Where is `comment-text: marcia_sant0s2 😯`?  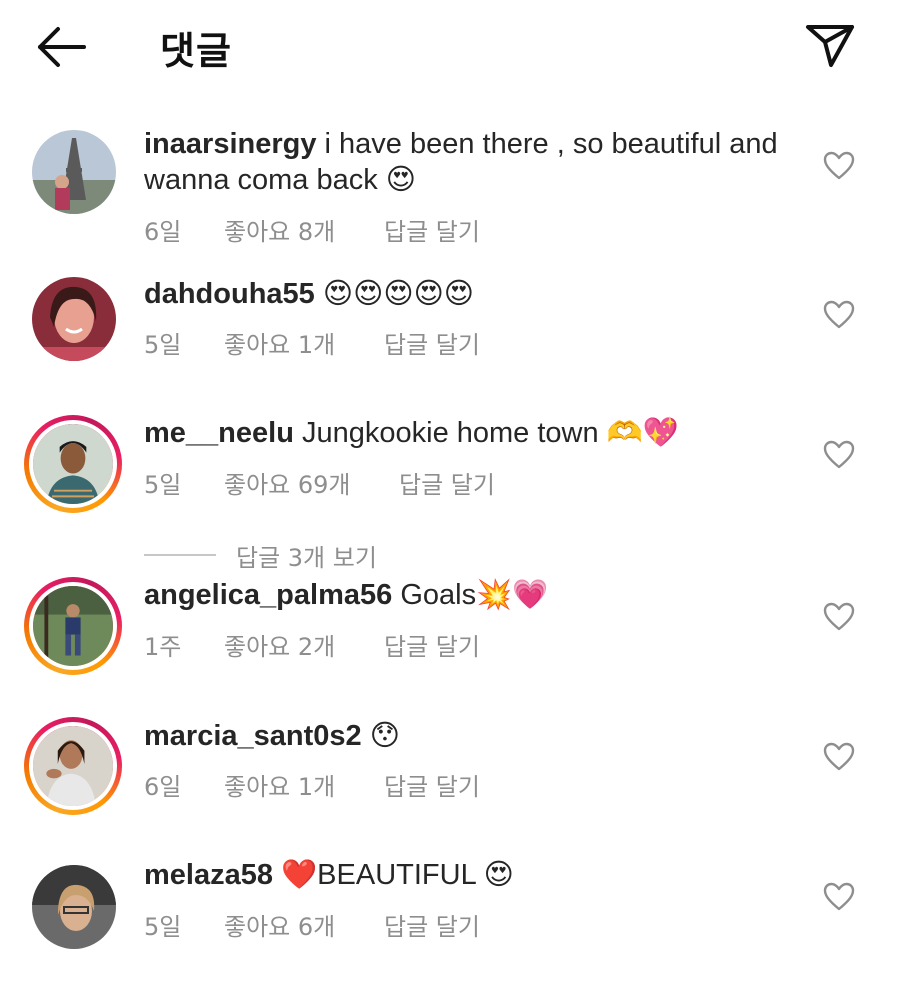 comment-text: marcia_sant0s2 😯 is located at coordinates (474, 735).